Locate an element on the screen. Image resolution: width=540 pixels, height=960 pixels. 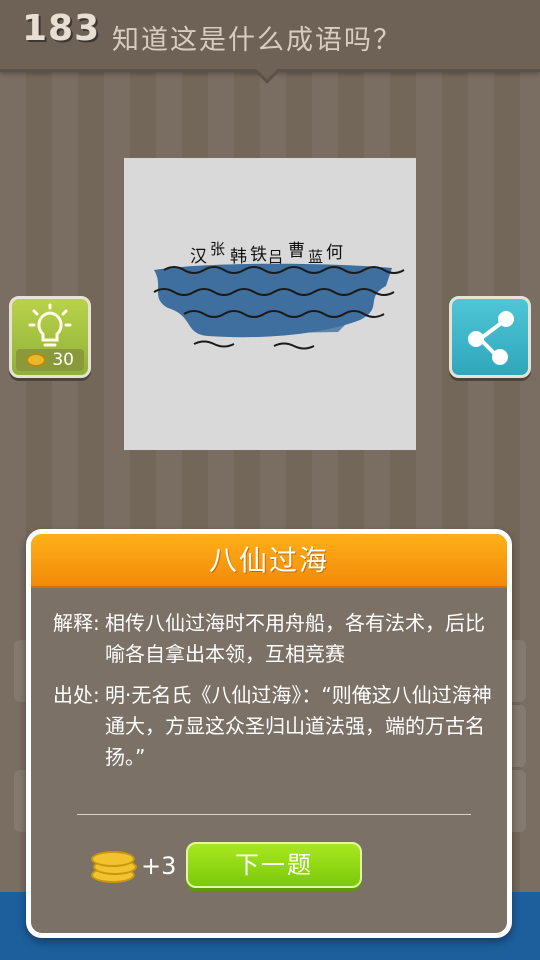
puzzle-name: 何 is located at coordinates (334, 253).